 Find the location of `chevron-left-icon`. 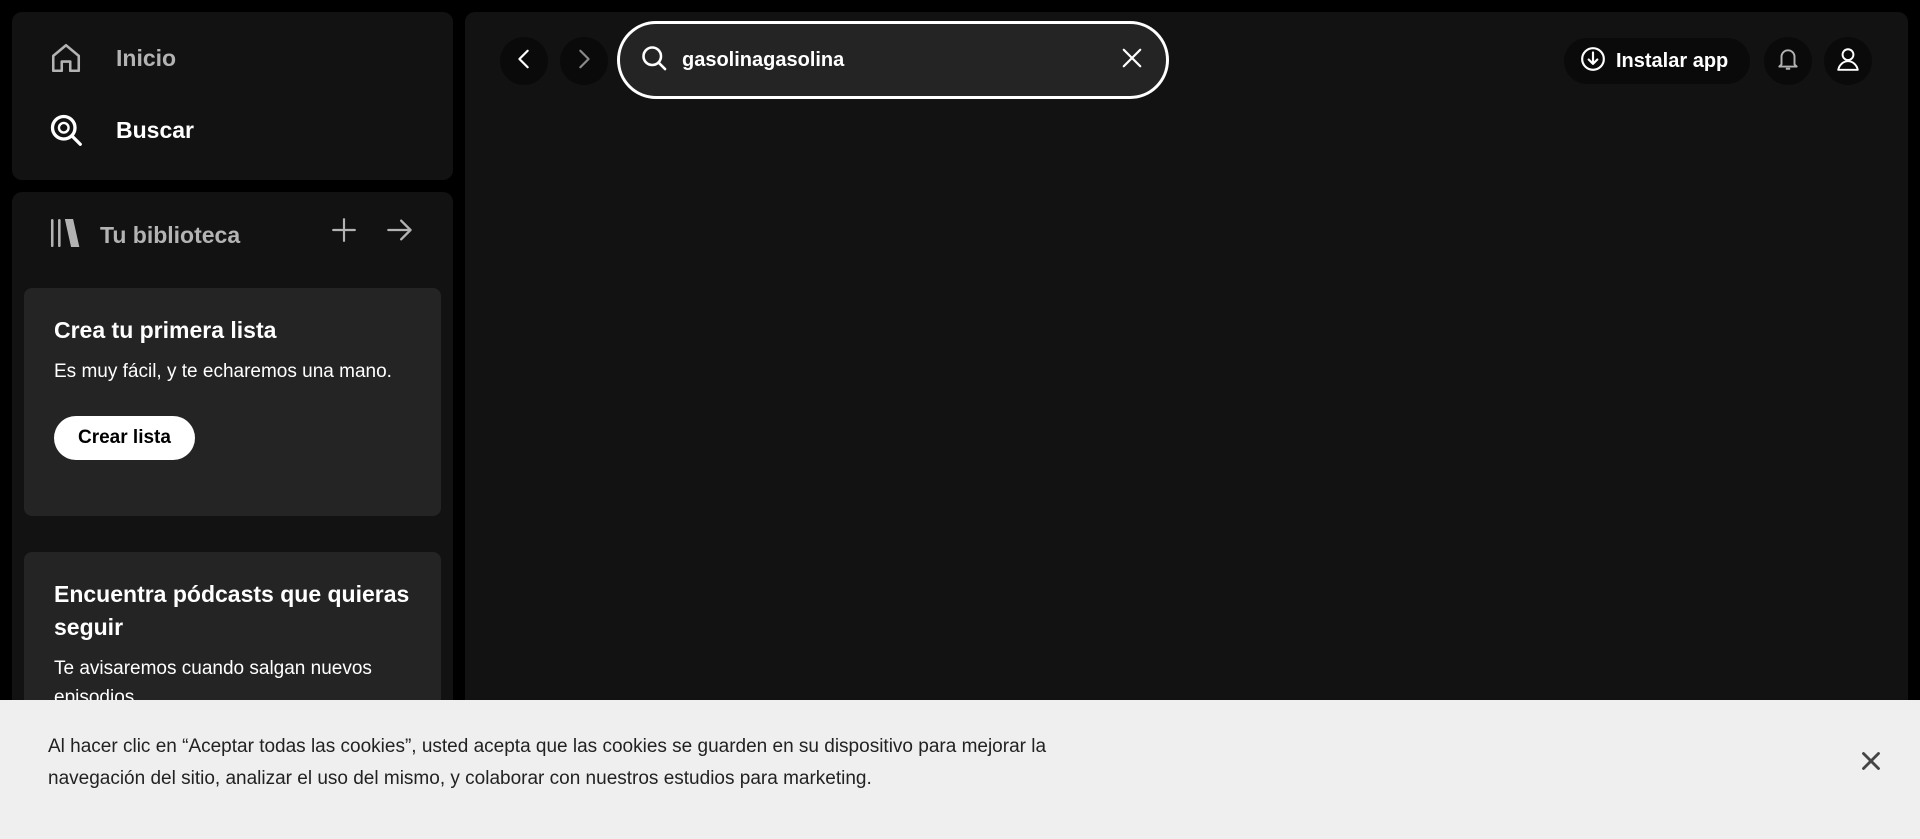

chevron-left-icon is located at coordinates (524, 61).